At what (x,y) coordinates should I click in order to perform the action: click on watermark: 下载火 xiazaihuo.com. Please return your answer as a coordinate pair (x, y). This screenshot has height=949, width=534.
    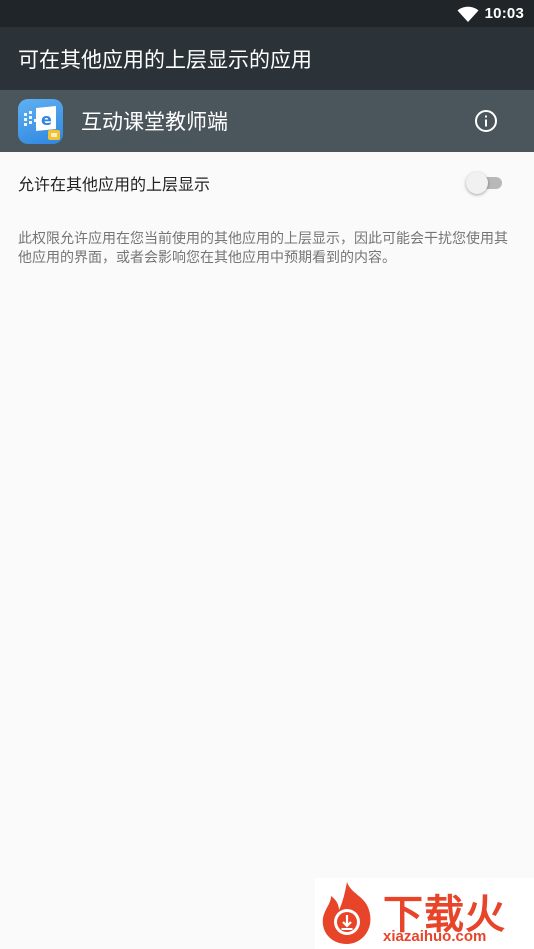
    Looking at the image, I should click on (424, 913).